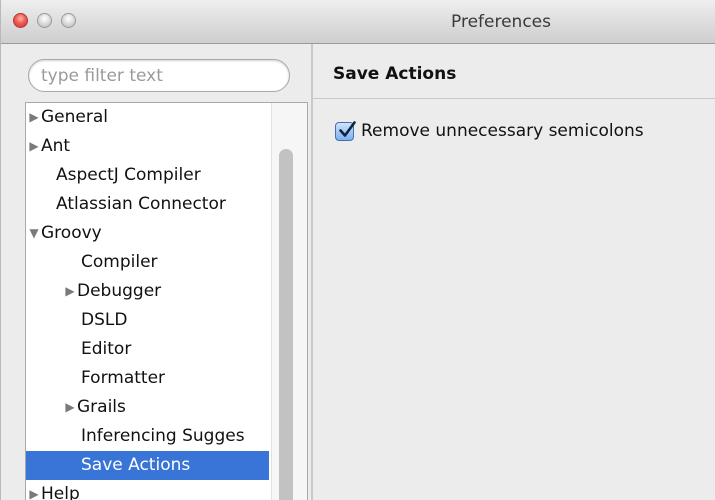 Image resolution: width=715 pixels, height=500 pixels. I want to click on tree-scrollbar, so click(289, 301).